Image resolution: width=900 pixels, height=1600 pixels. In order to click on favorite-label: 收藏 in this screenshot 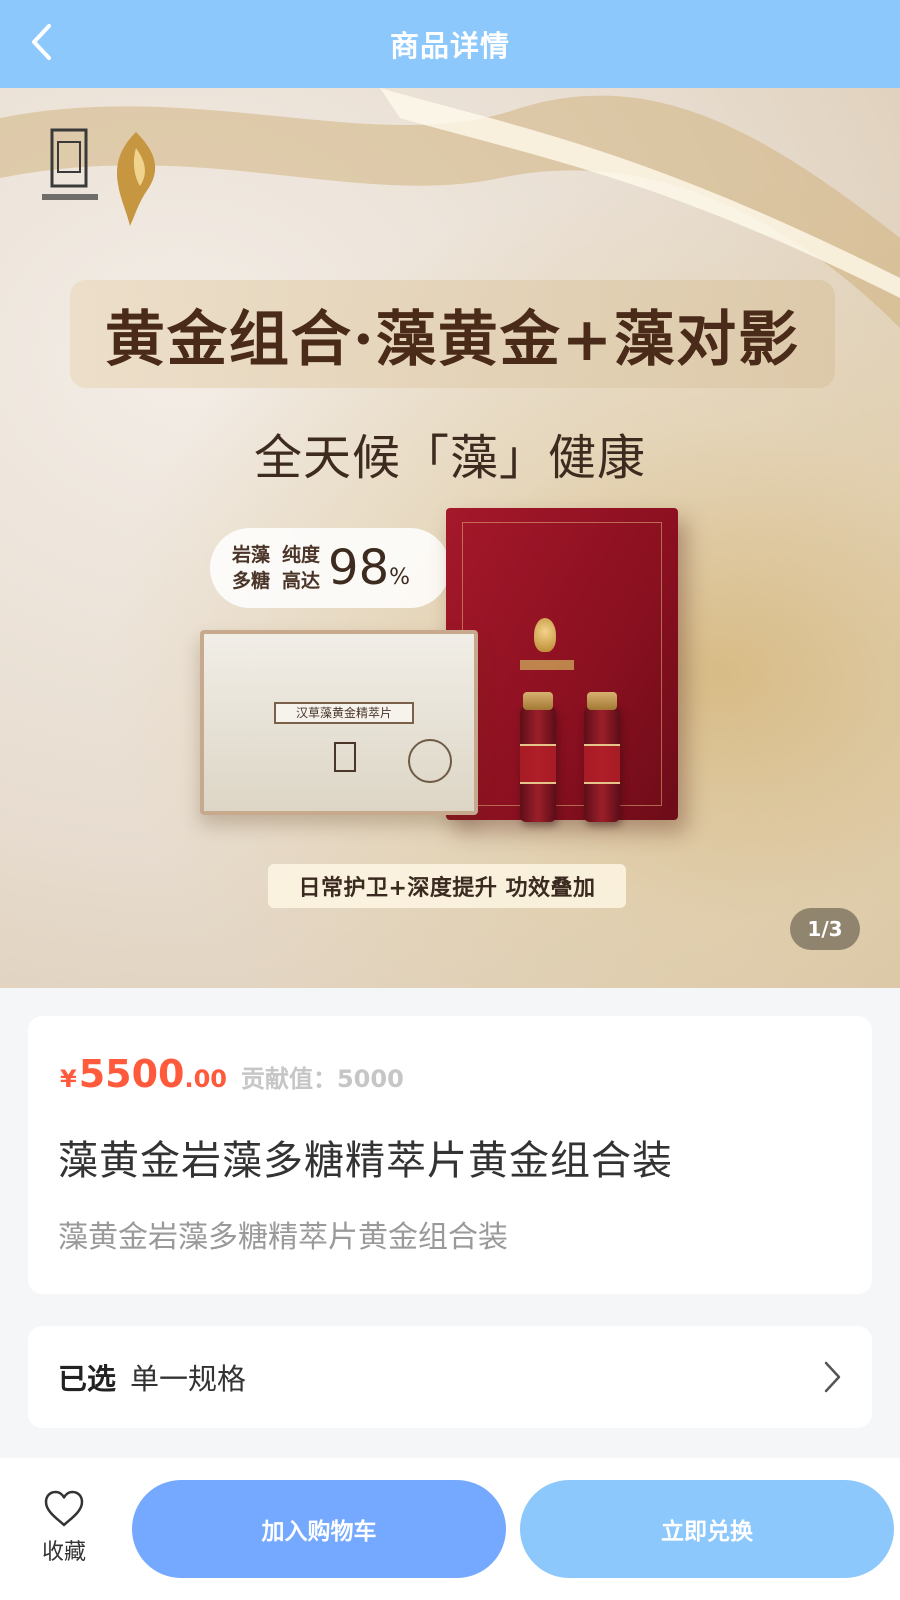, I will do `click(63, 1552)`.